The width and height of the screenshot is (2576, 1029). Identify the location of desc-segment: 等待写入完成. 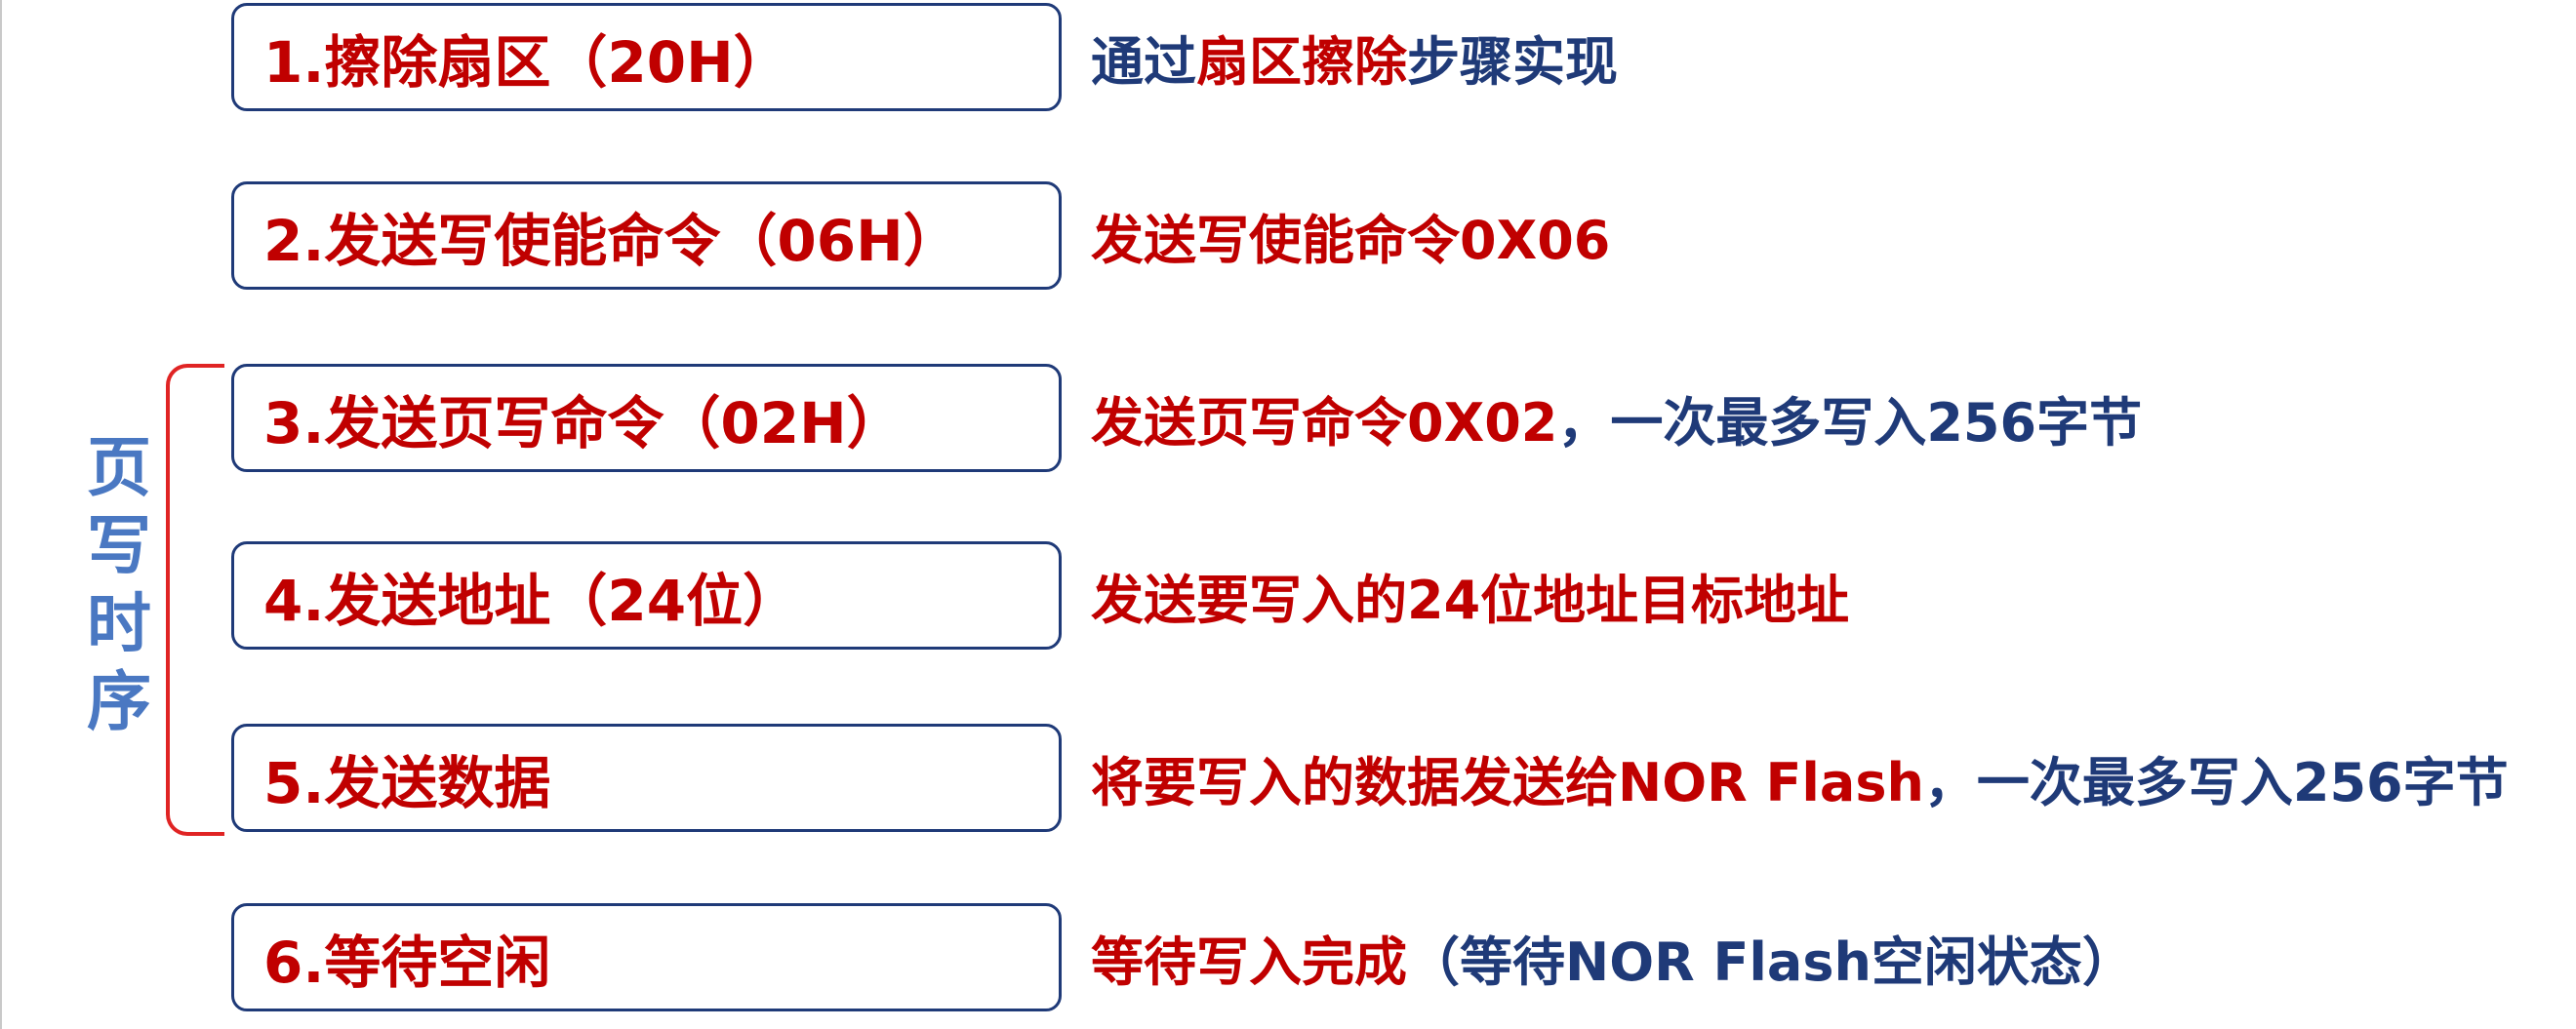
(1249, 962).